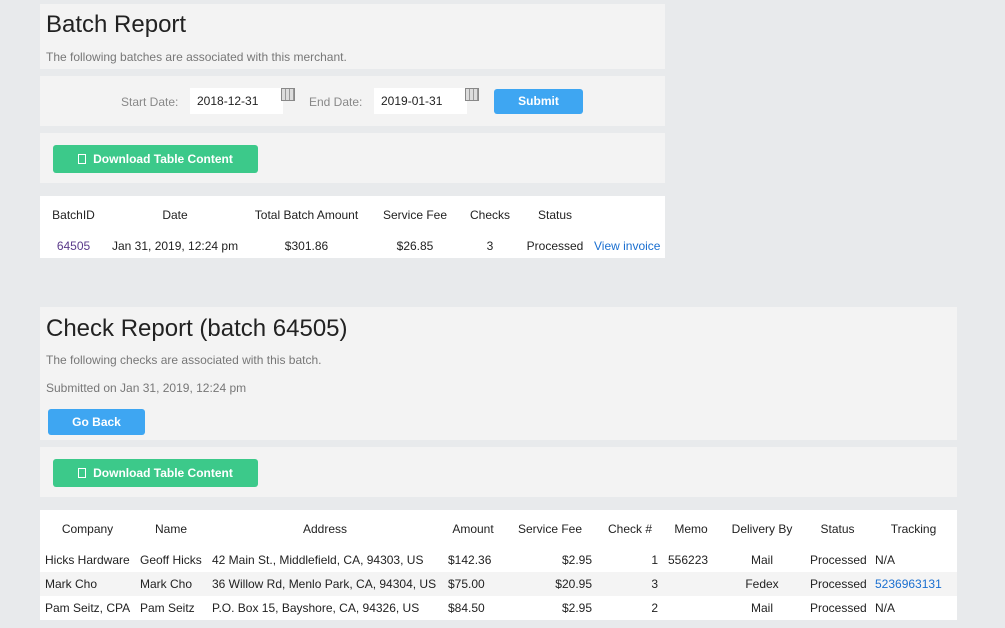 The width and height of the screenshot is (1005, 628). What do you see at coordinates (627, 246) in the screenshot?
I see `view-invoice-link: View invoice` at bounding box center [627, 246].